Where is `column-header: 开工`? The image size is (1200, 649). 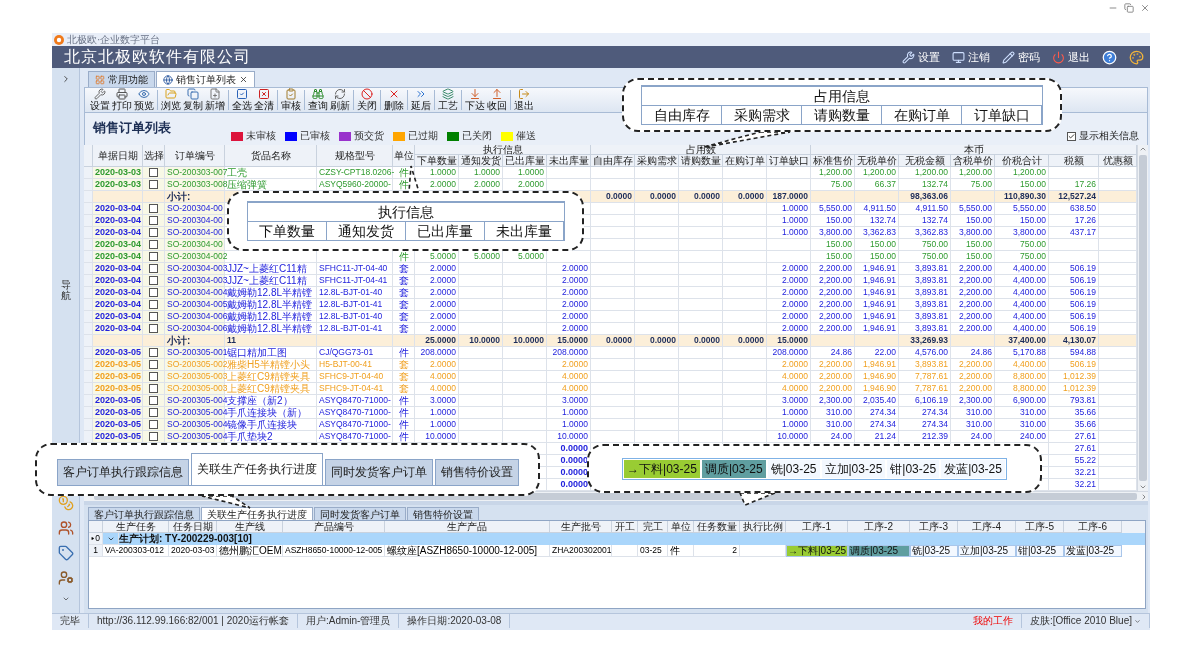 column-header: 开工 is located at coordinates (625, 527).